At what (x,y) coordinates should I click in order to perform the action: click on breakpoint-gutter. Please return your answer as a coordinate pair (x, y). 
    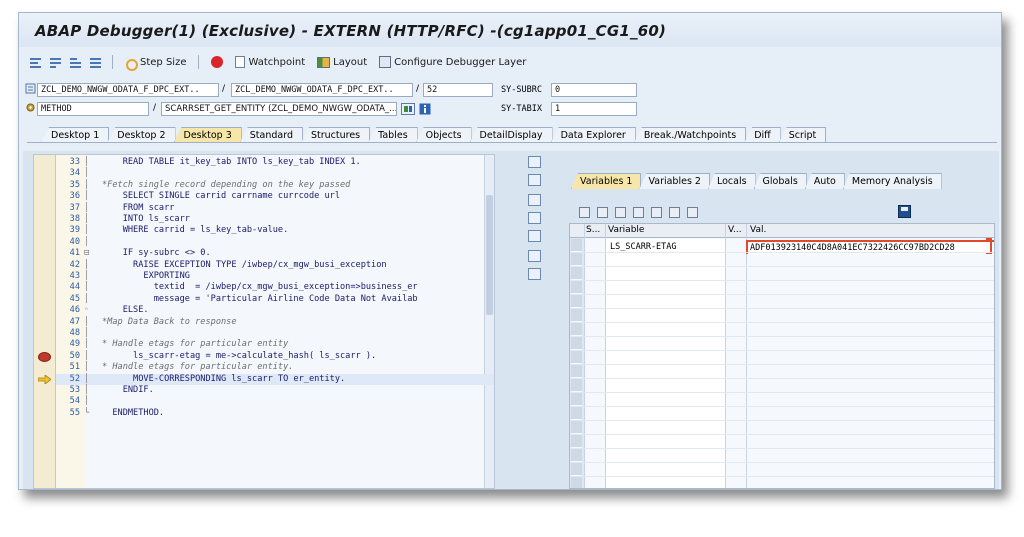
    Looking at the image, I should click on (45, 321).